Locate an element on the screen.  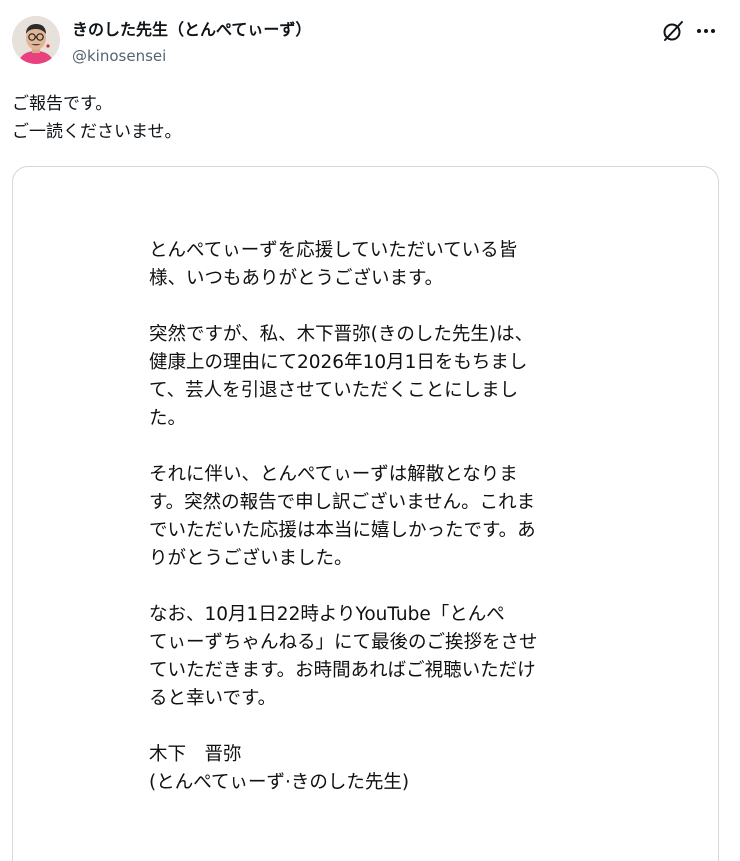
grok-icon is located at coordinates (673, 31).